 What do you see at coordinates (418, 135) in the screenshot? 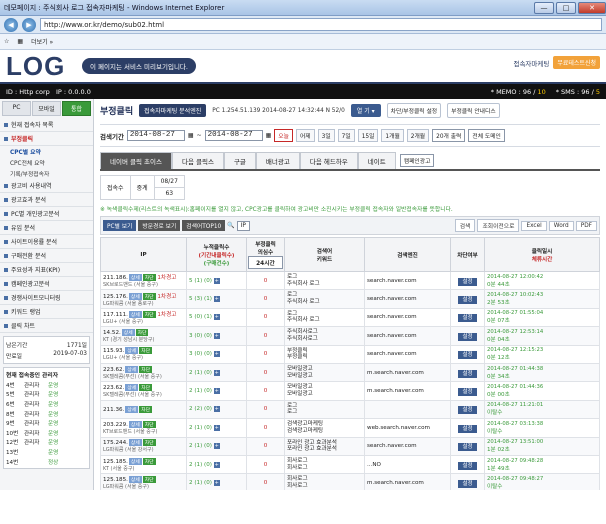
I see `2month-button: 2개월` at bounding box center [418, 135].